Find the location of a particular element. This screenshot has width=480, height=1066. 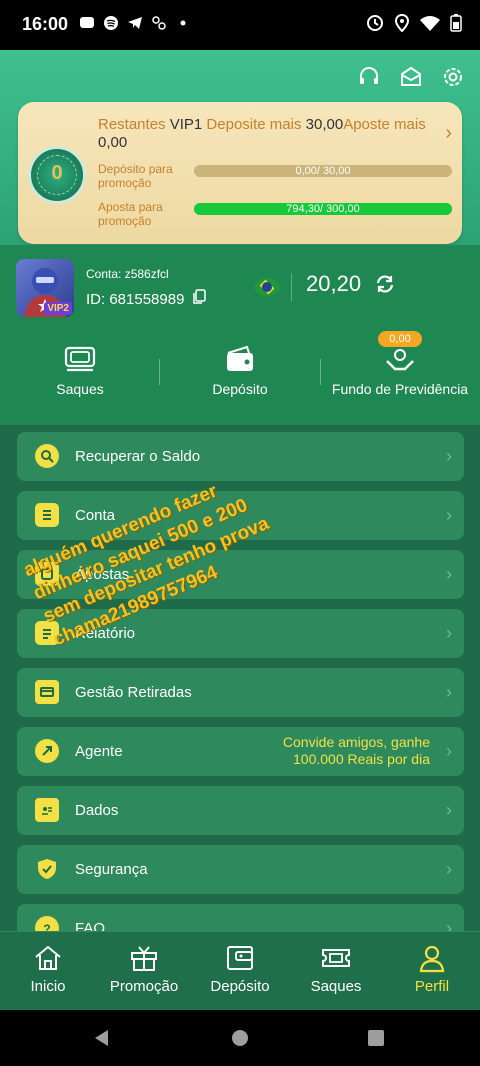

refresh-icon is located at coordinates (385, 284).